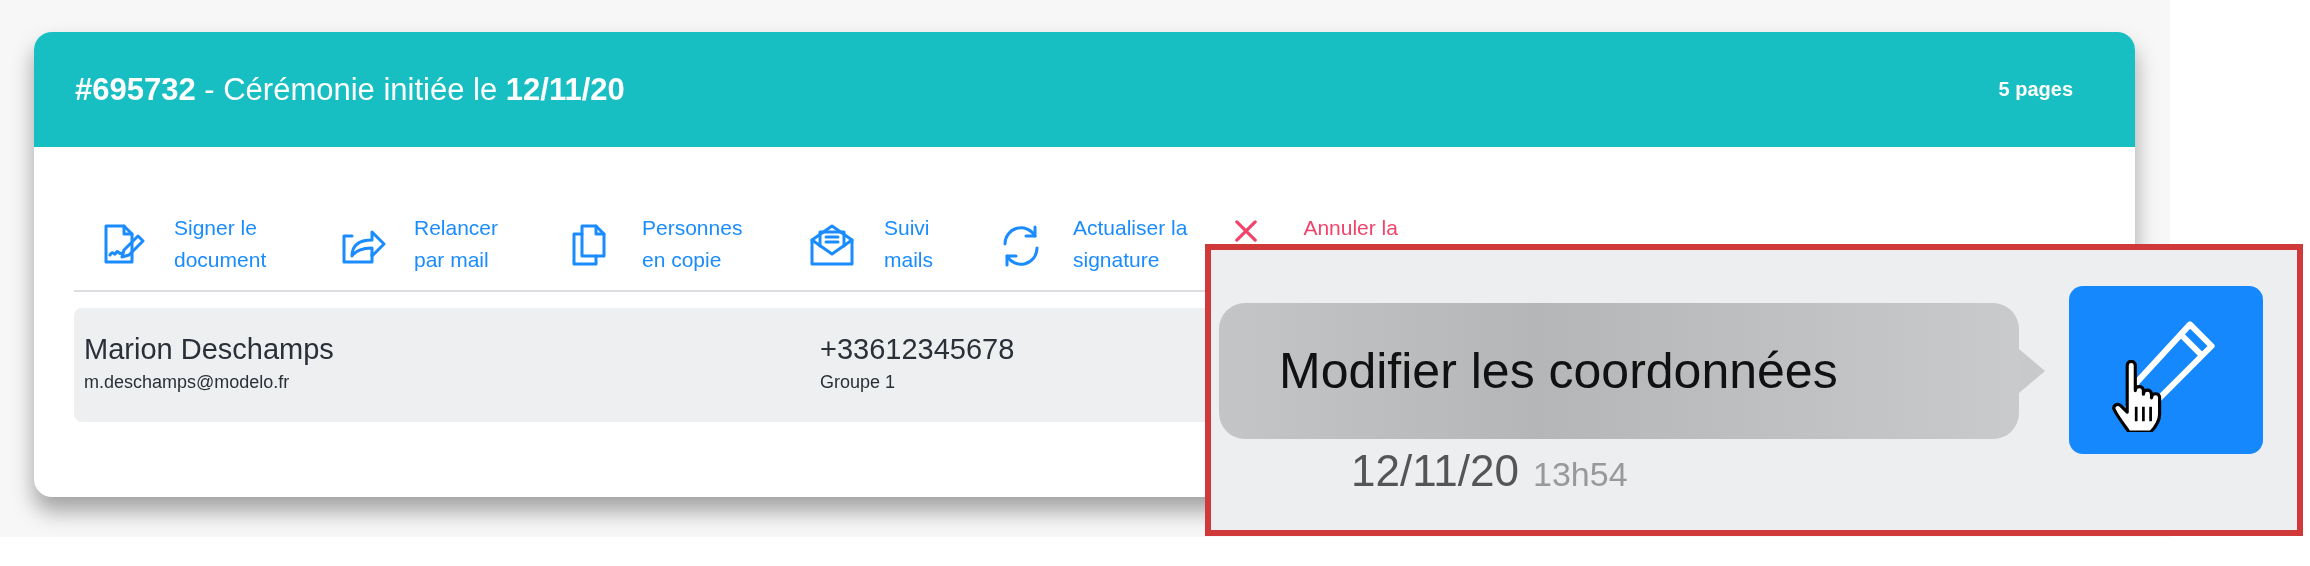 This screenshot has width=2310, height=566. What do you see at coordinates (2166, 370) in the screenshot?
I see `edit-button` at bounding box center [2166, 370].